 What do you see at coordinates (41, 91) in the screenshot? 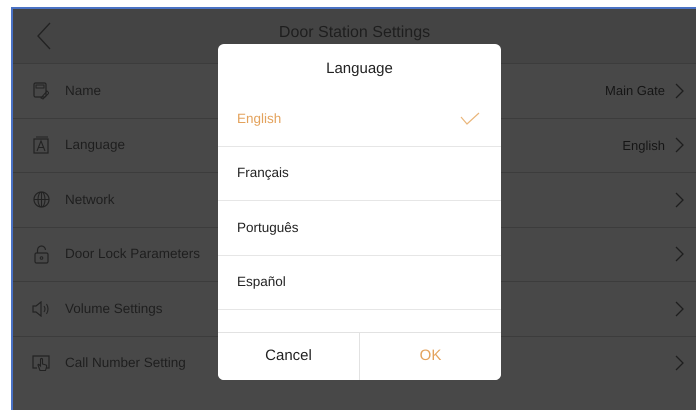
I see `keypad-pen-icon` at bounding box center [41, 91].